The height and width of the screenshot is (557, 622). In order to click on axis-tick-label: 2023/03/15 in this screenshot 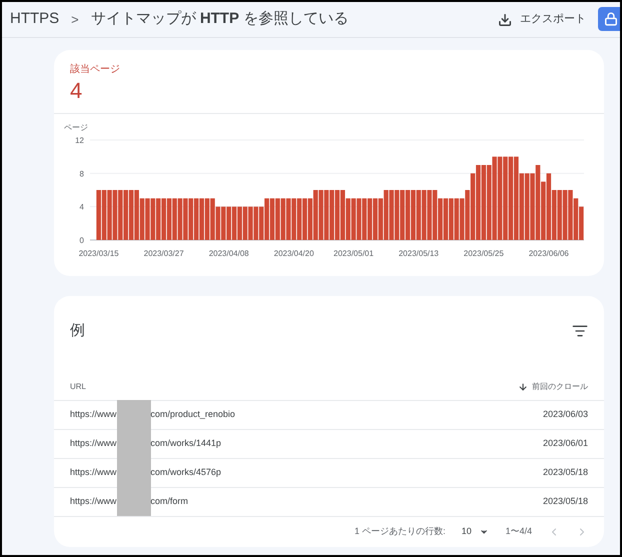, I will do `click(98, 253)`.